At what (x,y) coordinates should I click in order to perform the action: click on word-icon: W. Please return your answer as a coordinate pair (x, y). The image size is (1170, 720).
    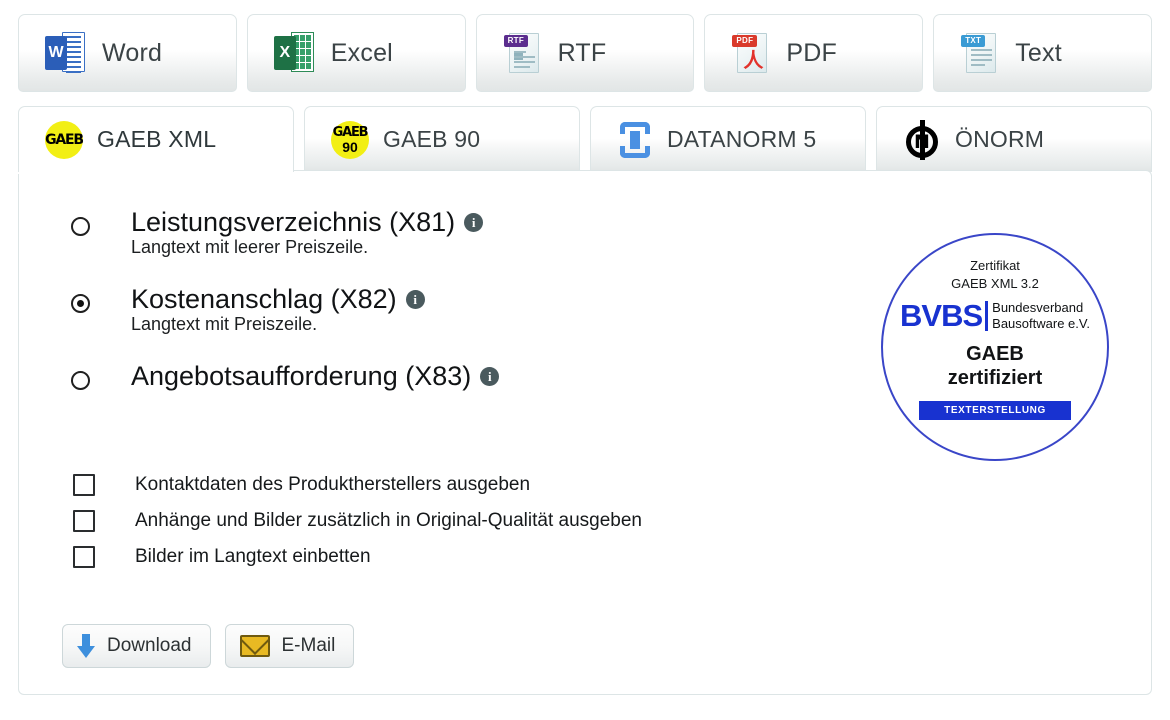
    Looking at the image, I should click on (65, 53).